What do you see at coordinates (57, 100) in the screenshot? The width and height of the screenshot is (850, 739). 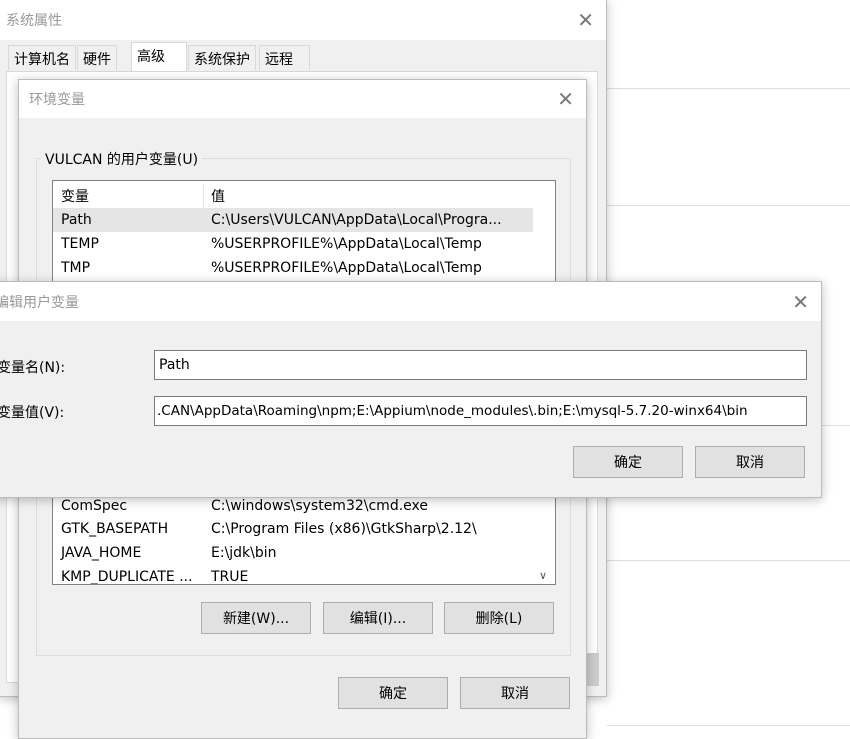 I see `dialog-title: 环境变量` at bounding box center [57, 100].